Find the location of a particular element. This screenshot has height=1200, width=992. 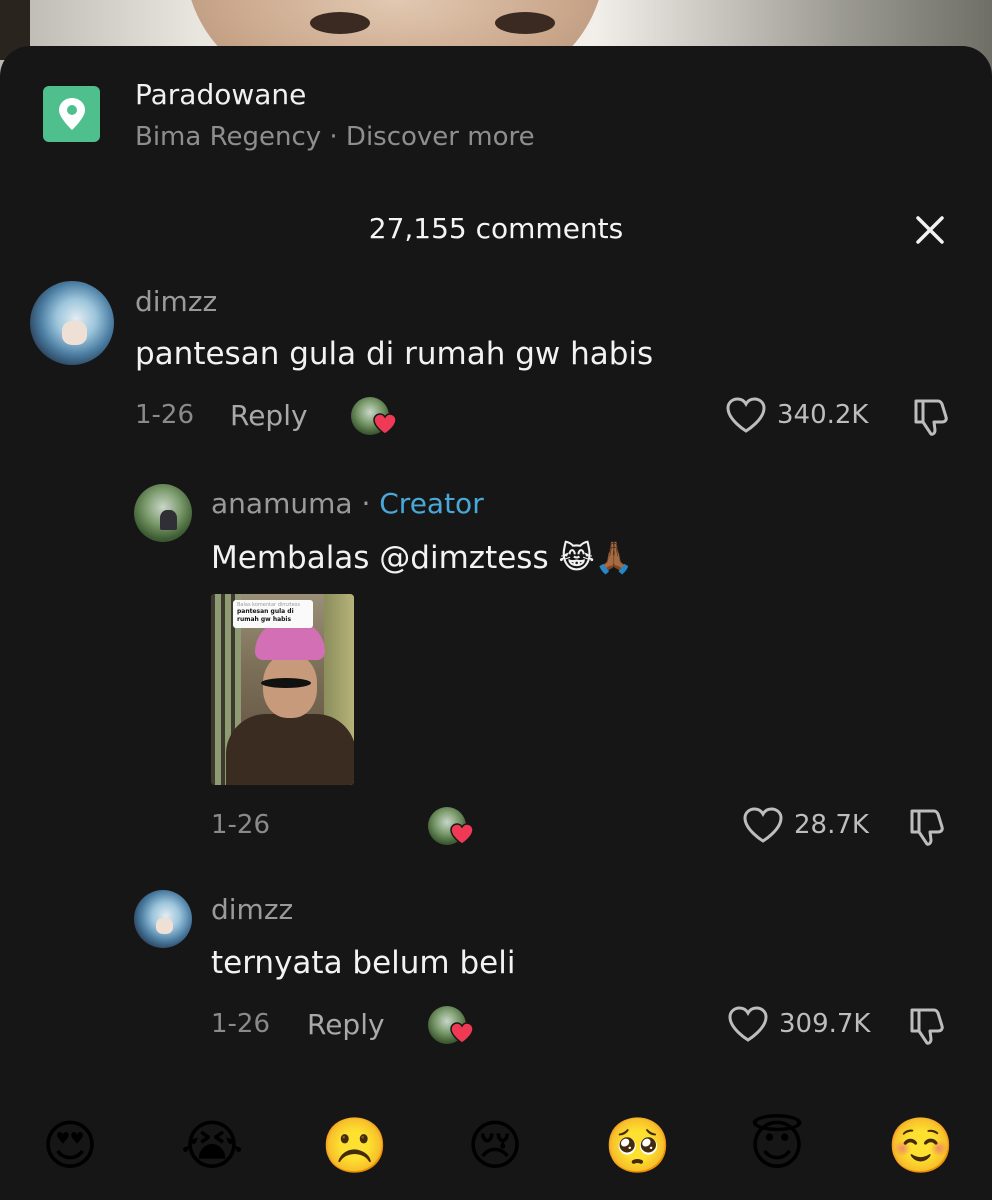

video-eye-right is located at coordinates (525, 23).